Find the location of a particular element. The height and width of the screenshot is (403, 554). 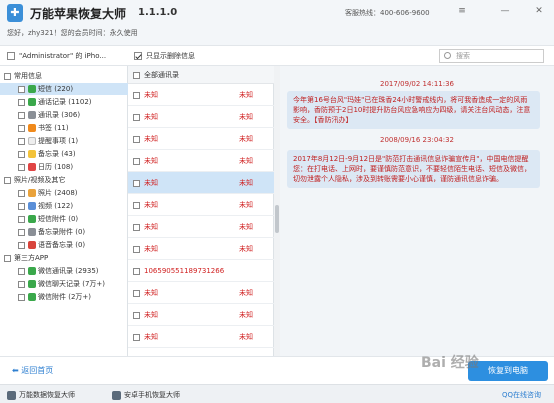

only-deleted-toggle: 只显示删除信息 is located at coordinates (164, 56).